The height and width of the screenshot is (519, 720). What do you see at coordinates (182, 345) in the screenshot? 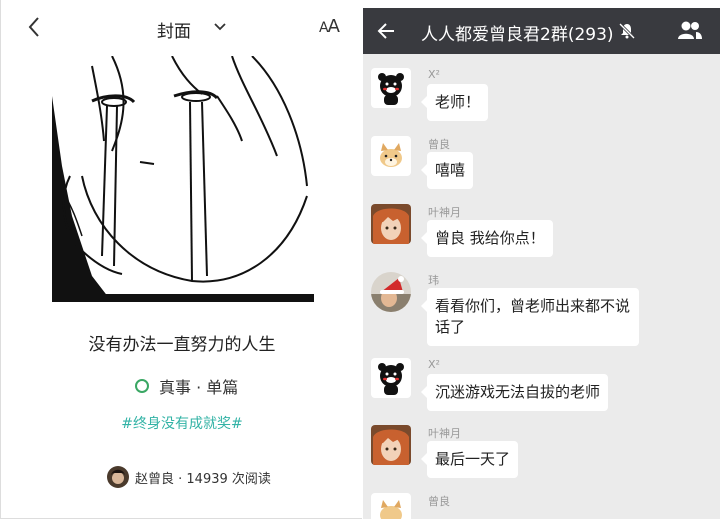
I see `story-title: 没有办法一直努力的人生` at bounding box center [182, 345].